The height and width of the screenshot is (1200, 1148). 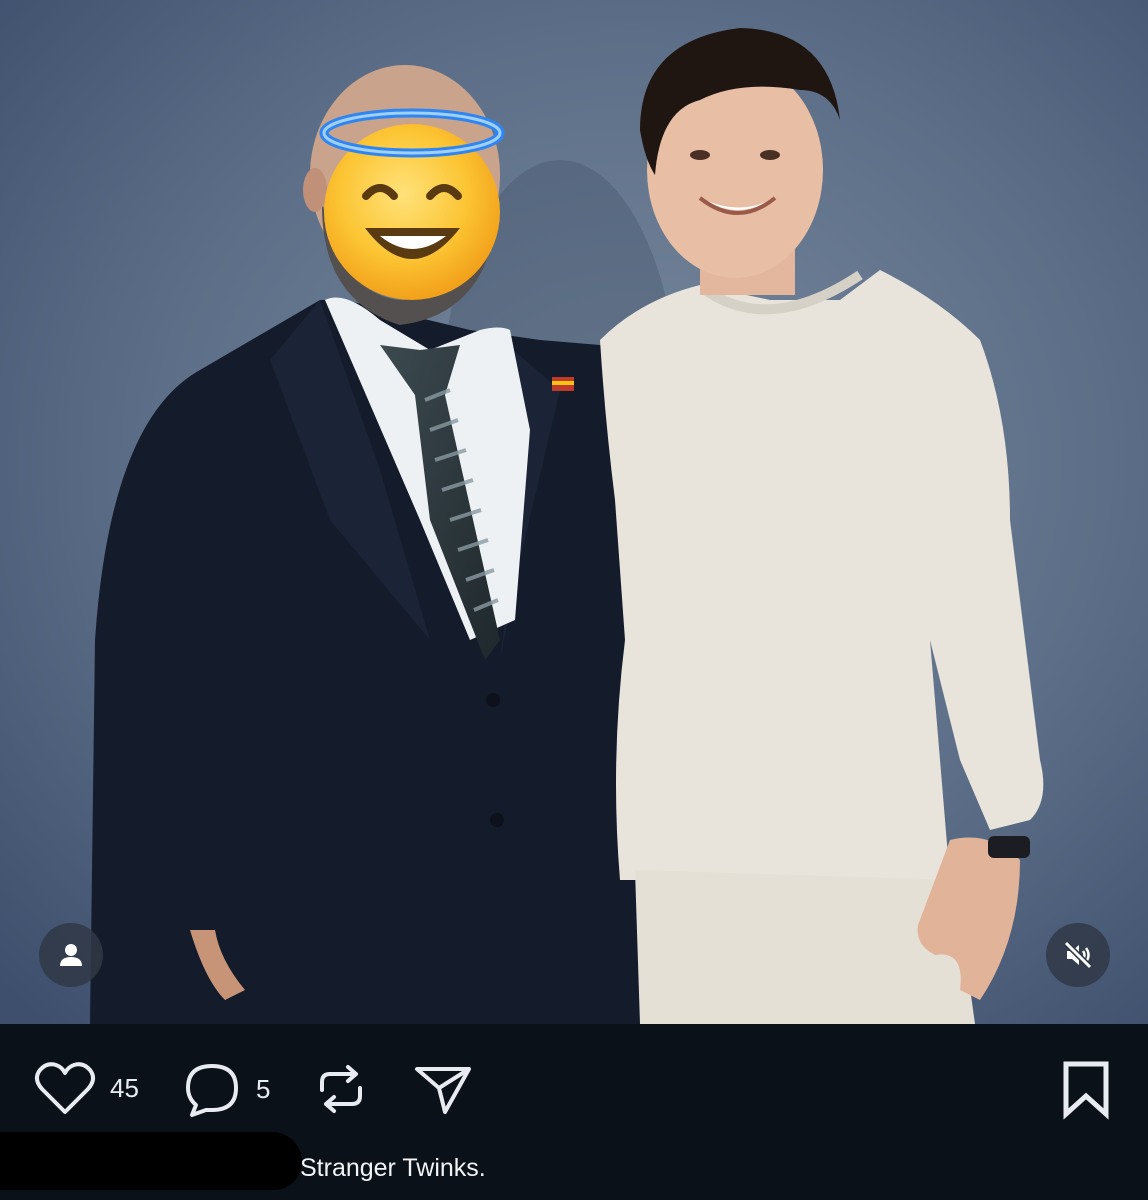 I want to click on heart-icon, so click(x=65, y=1088).